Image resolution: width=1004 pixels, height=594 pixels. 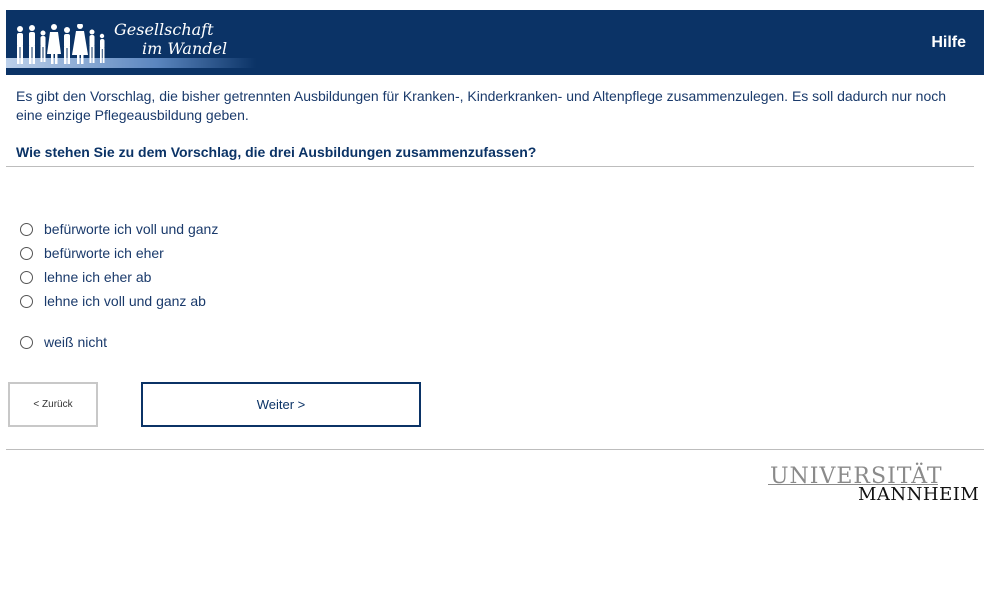 I want to click on header-bar: Gesellschaft im Wandel Hilfe, so click(x=495, y=42).